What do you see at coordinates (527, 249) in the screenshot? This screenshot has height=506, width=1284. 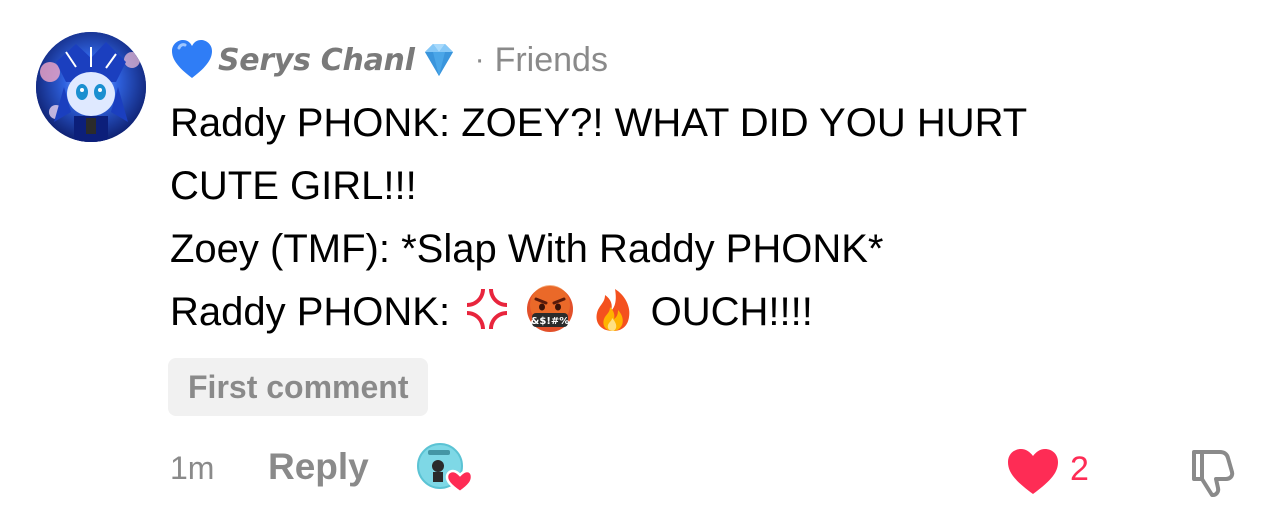 I see `comment-line-3: Zoey (TMF): *Slap With Raddy PHONK*` at bounding box center [527, 249].